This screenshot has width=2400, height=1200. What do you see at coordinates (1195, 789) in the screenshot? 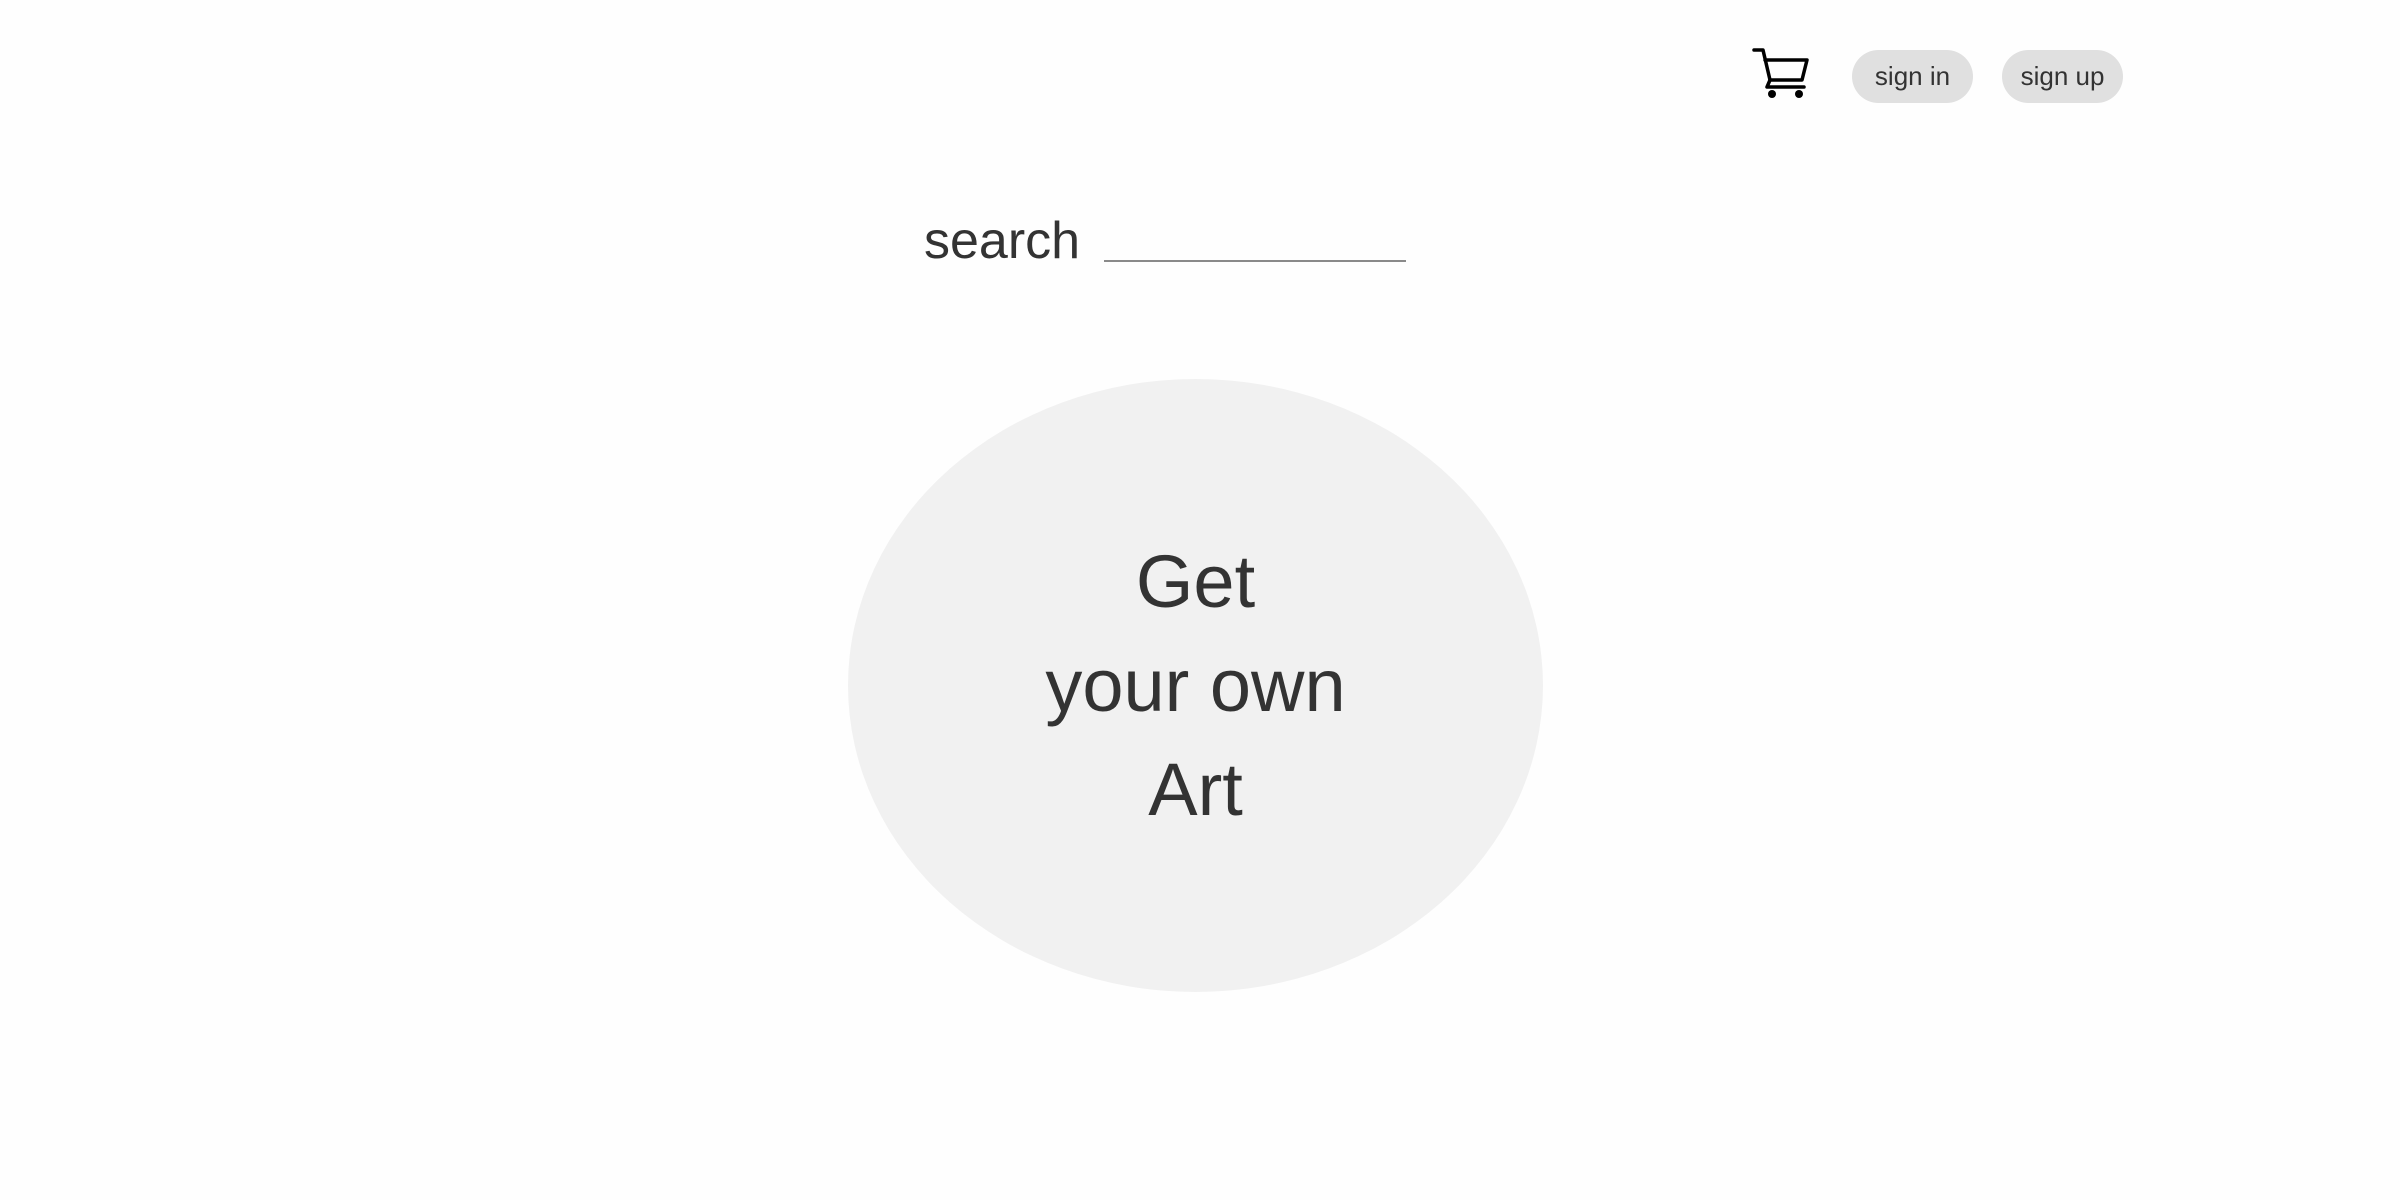
I see `hero-line-3: Art` at bounding box center [1195, 789].